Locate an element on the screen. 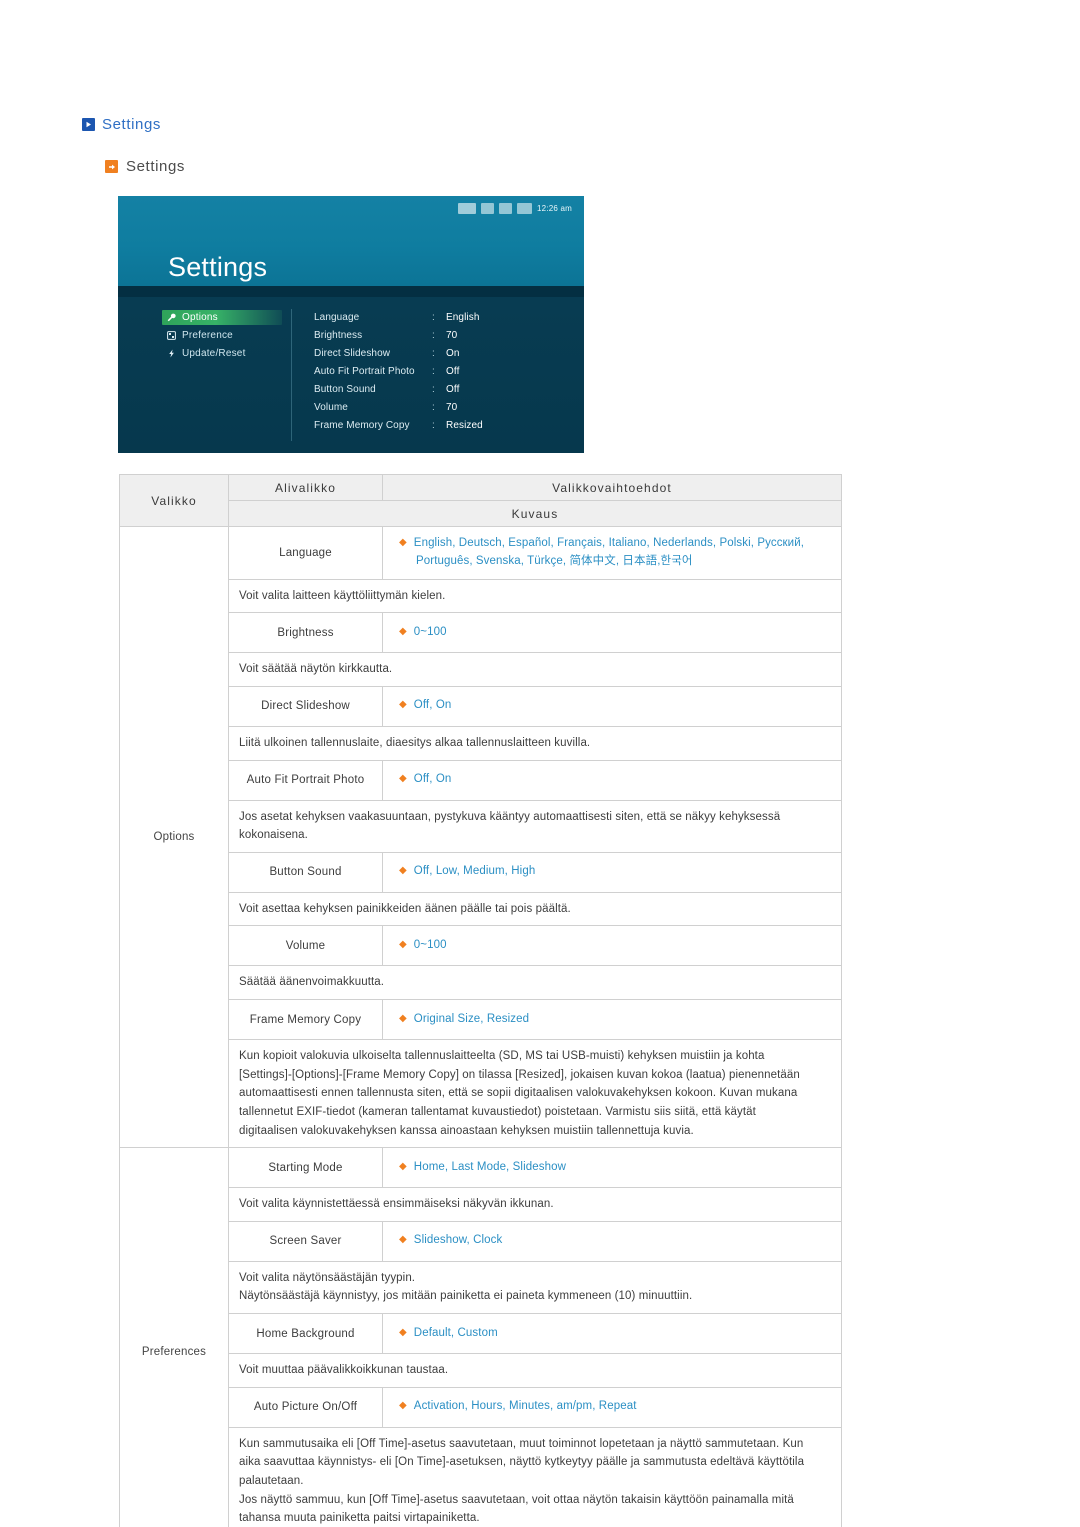  option-values: Original Size, Resized is located at coordinates (471, 1018).